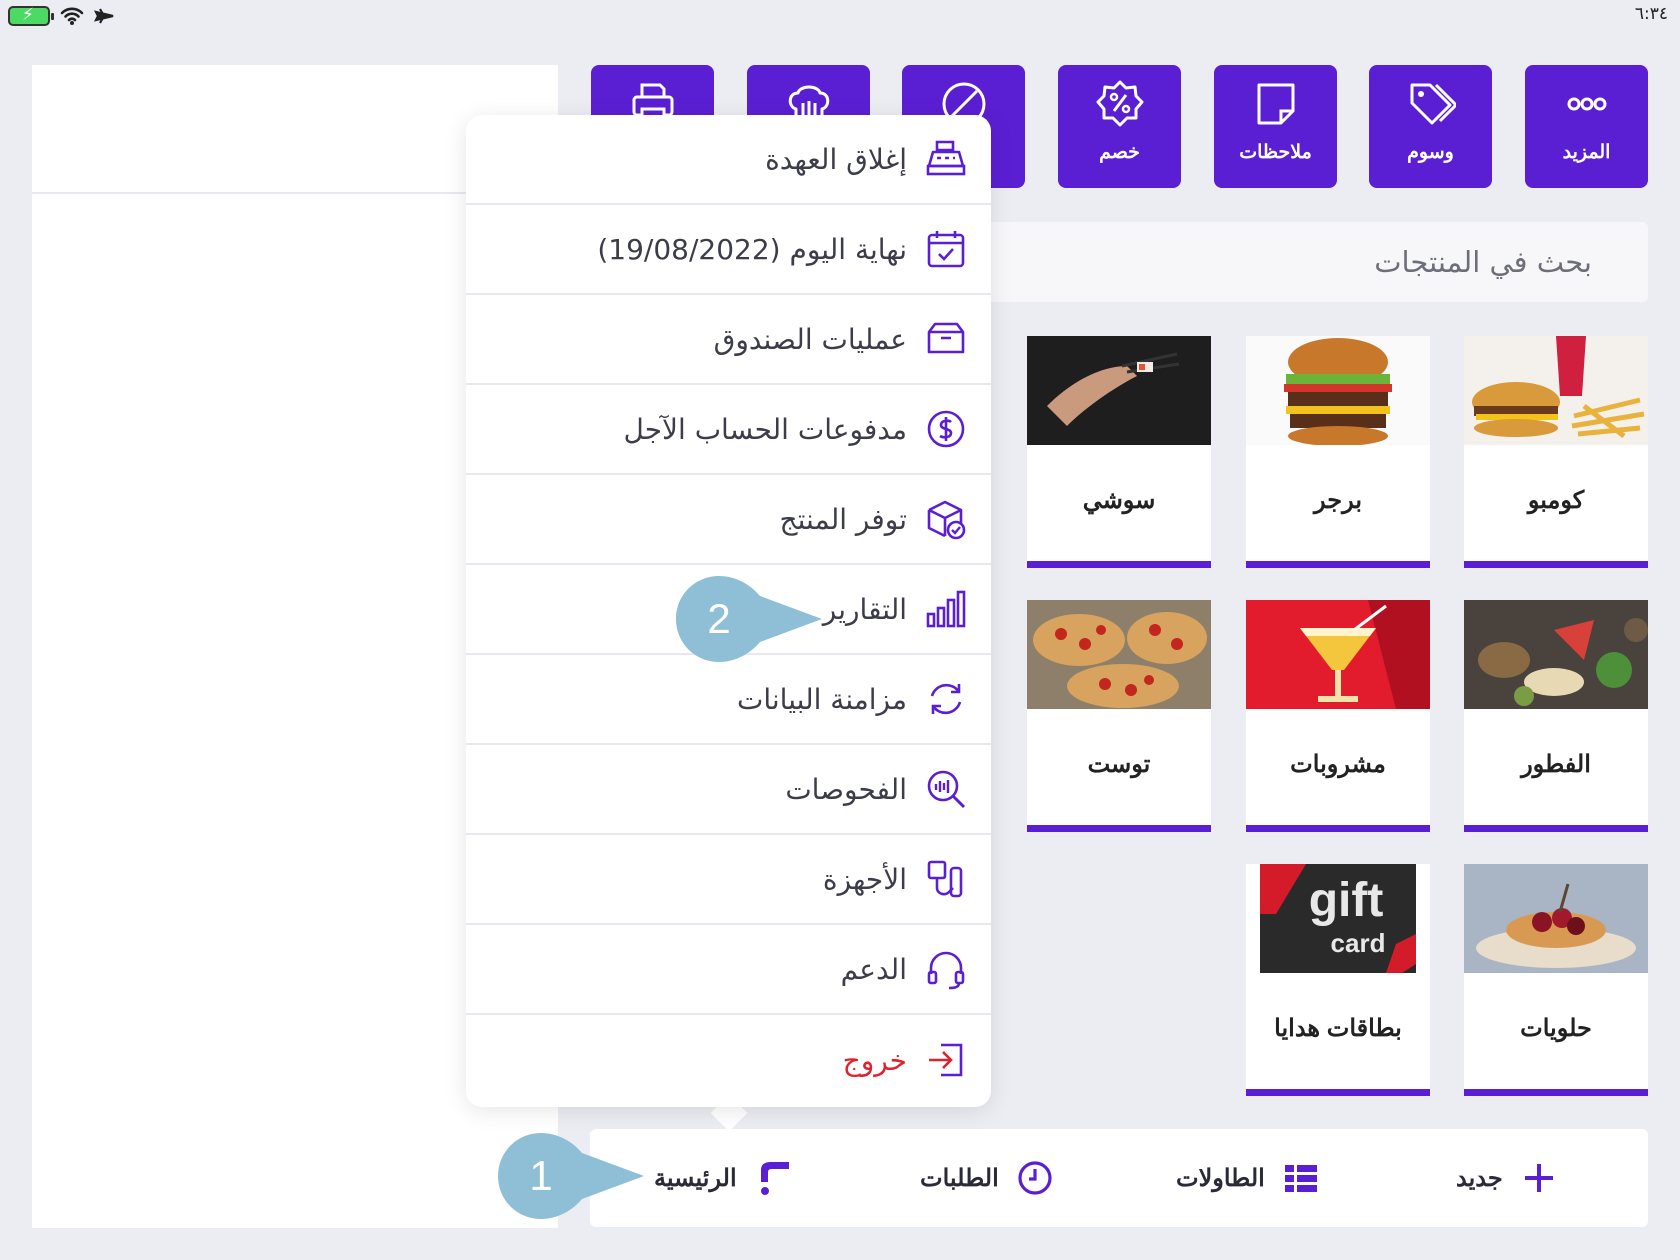 The image size is (1680, 1260). Describe the element at coordinates (846, 789) in the screenshot. I see `menu-item-label: الفحوصات` at that location.